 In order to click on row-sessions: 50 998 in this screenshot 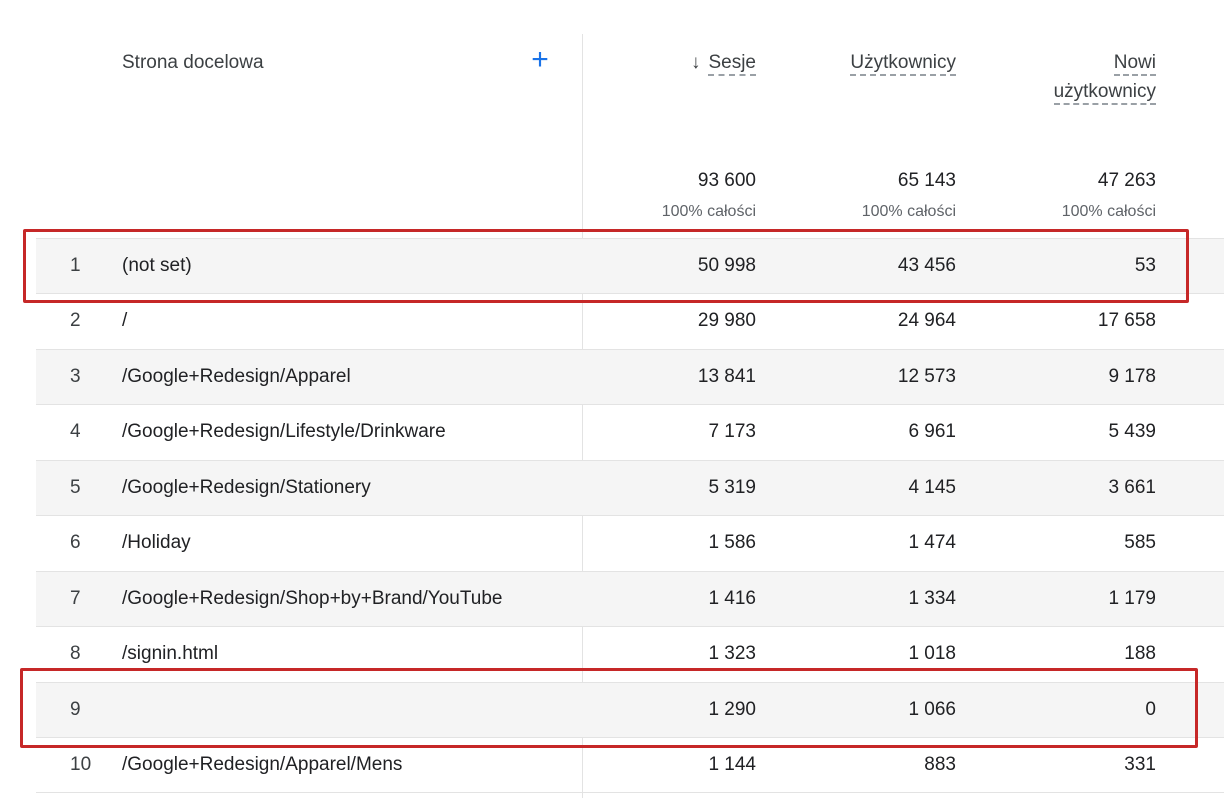, I will do `click(726, 265)`.